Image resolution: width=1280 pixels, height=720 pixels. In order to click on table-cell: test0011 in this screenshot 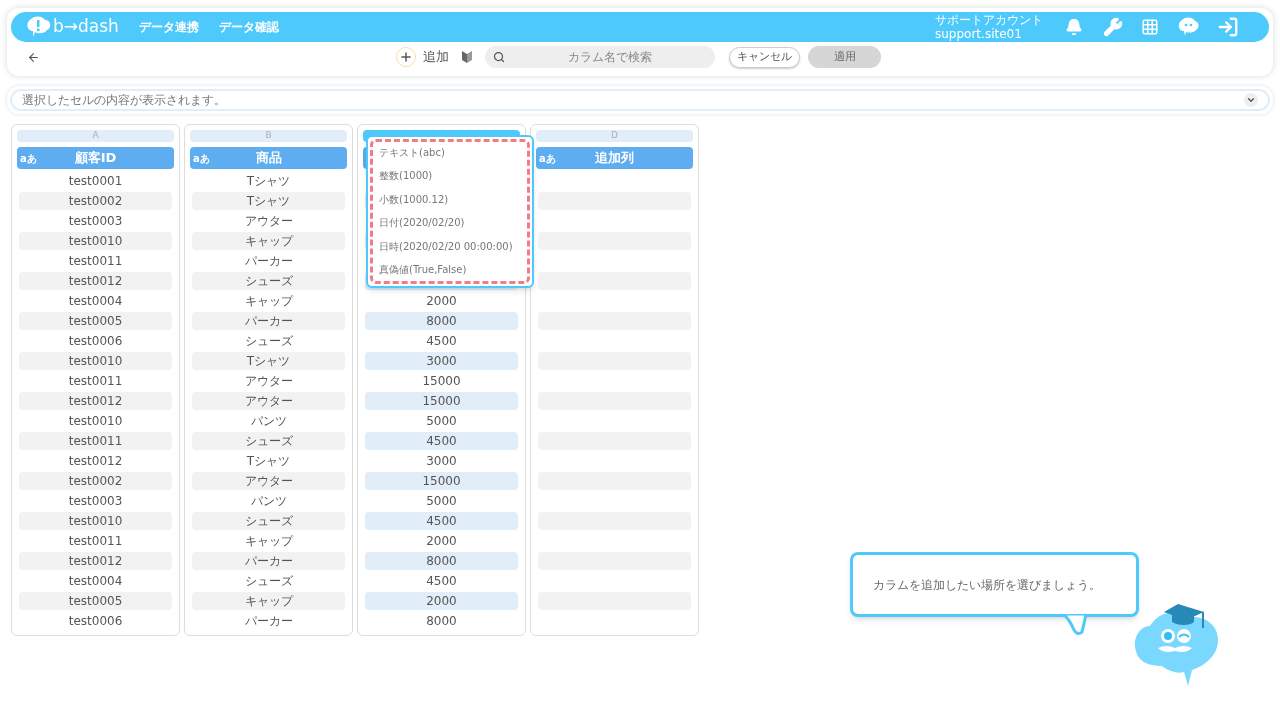, I will do `click(95, 441)`.